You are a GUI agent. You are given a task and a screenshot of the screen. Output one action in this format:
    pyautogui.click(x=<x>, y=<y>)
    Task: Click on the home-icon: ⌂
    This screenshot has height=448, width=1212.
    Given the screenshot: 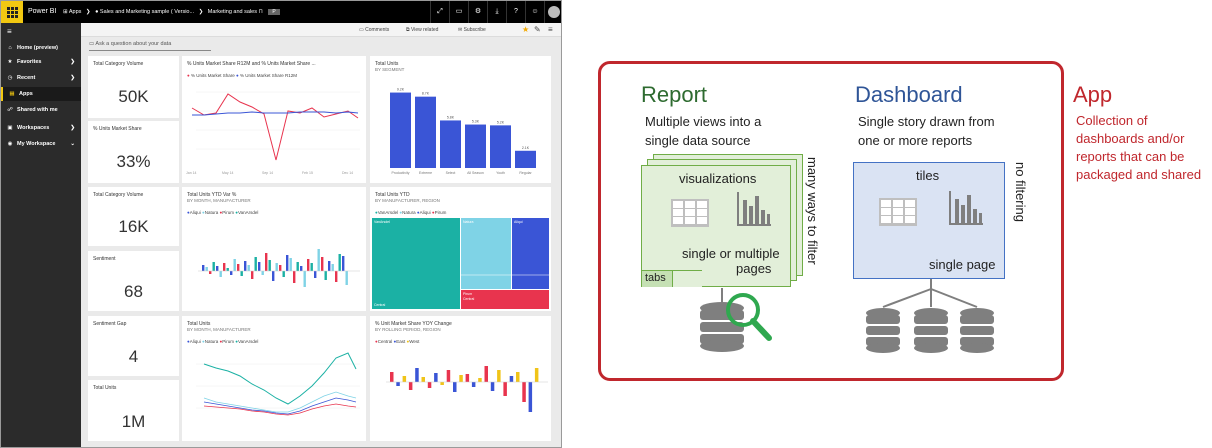 What is the action you would take?
    pyautogui.click(x=10, y=48)
    